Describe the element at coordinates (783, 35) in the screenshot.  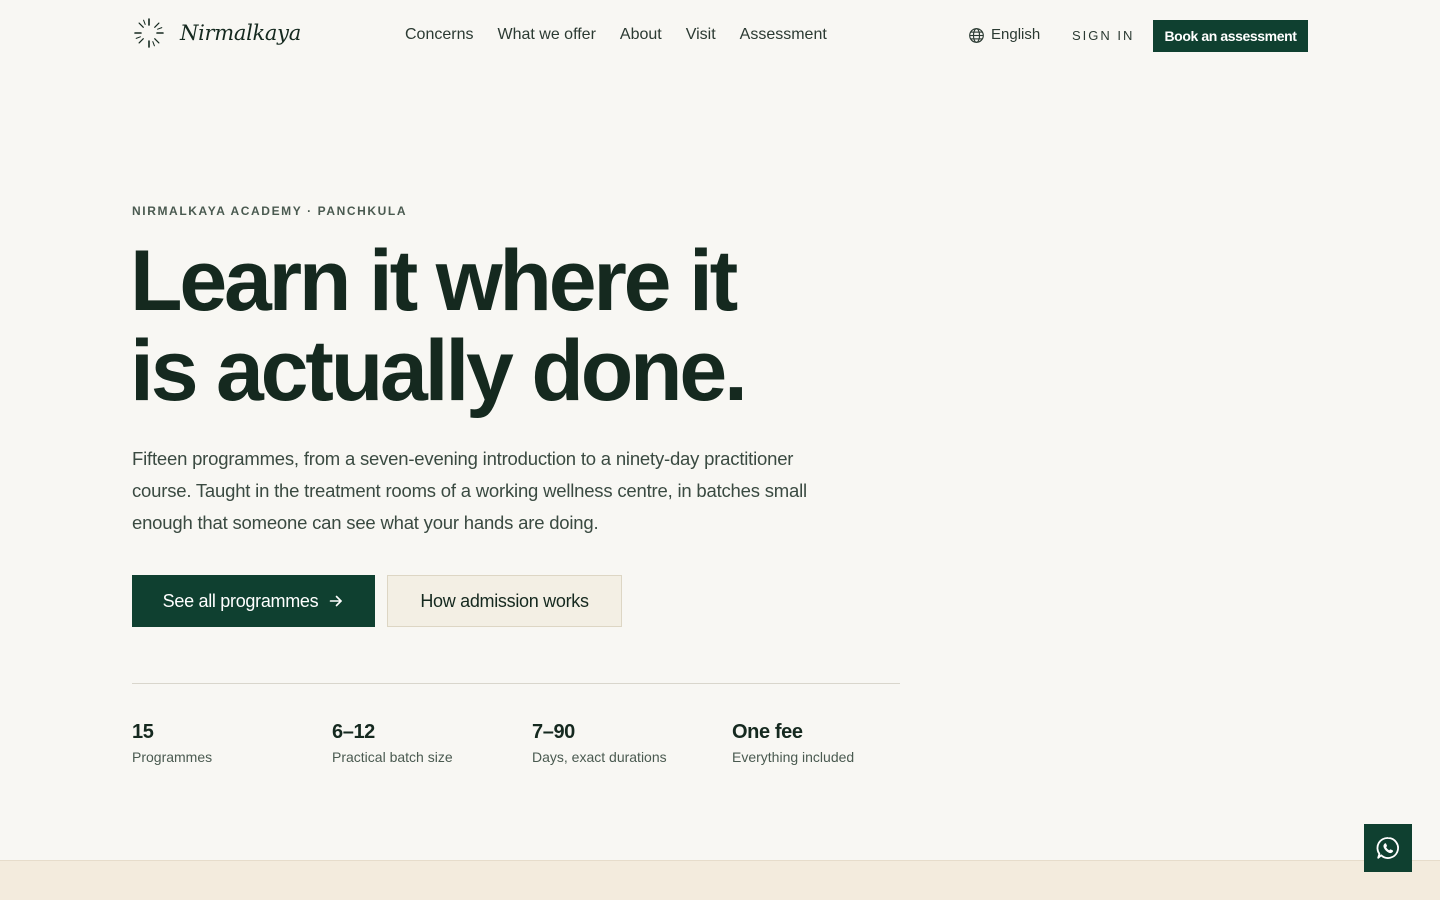
I see `nav-item-assessment: Assessment` at that location.